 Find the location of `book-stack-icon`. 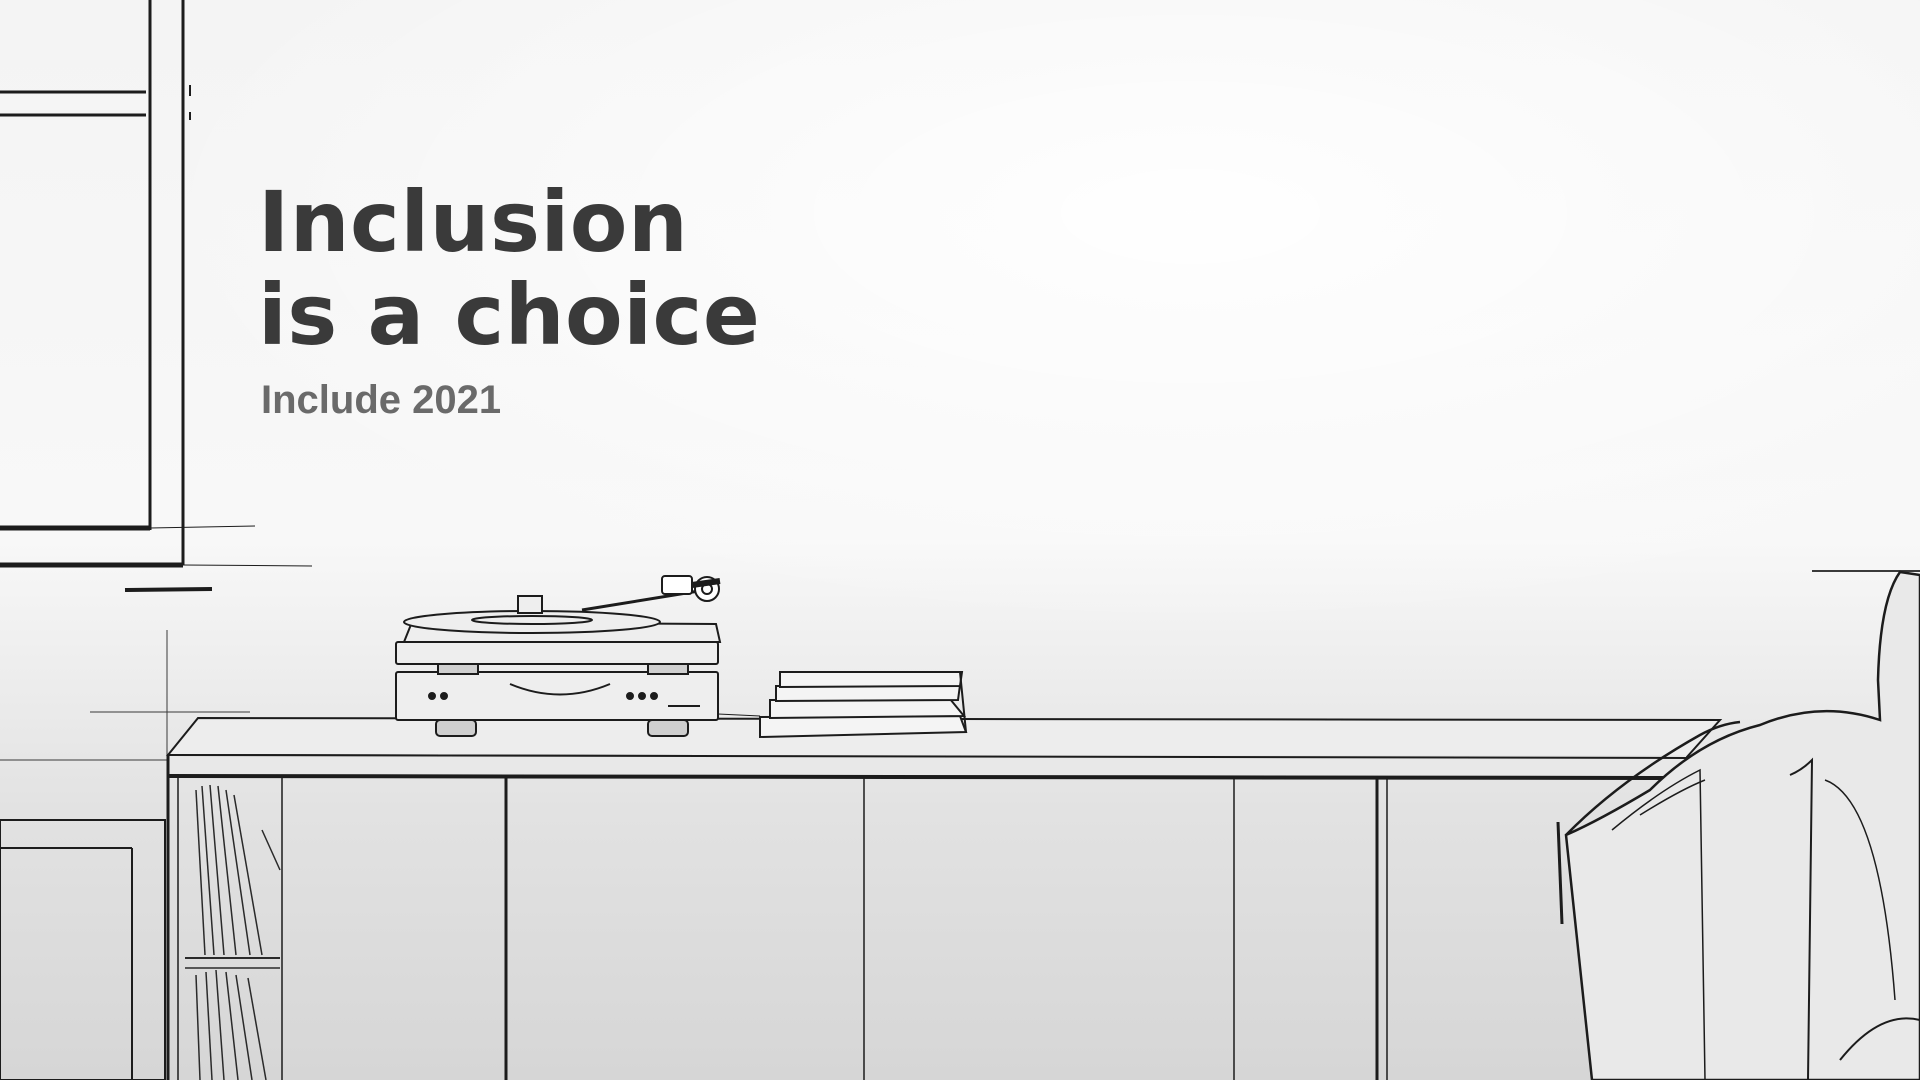

book-stack-icon is located at coordinates (863, 705).